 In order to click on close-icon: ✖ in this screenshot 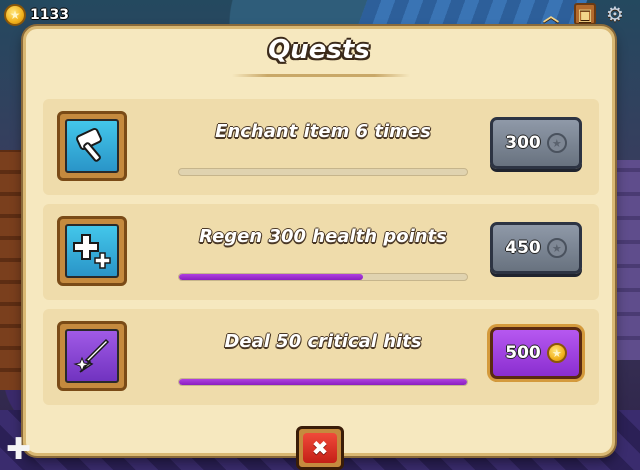, I will do `click(320, 448)`.